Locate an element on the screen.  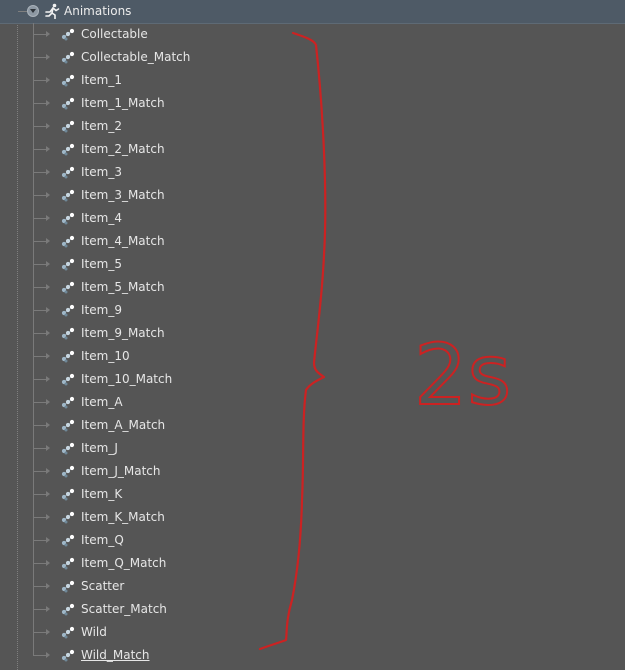
tree-item: Item_J_Match is located at coordinates (312, 471).